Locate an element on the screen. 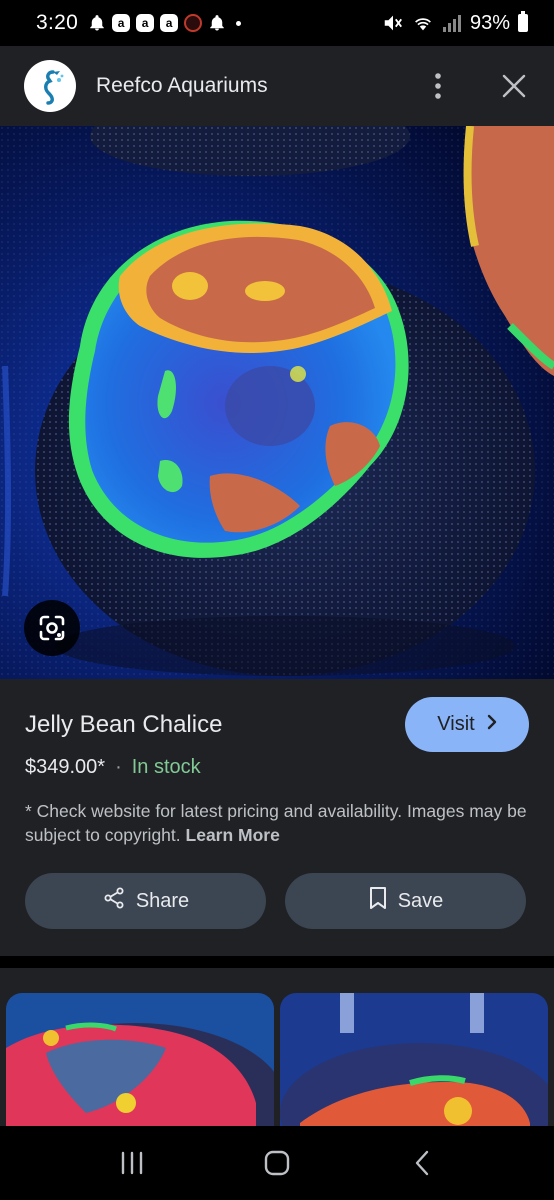 Image resolution: width=554 pixels, height=1200 pixels. navigation-bar is located at coordinates (277, 1163).